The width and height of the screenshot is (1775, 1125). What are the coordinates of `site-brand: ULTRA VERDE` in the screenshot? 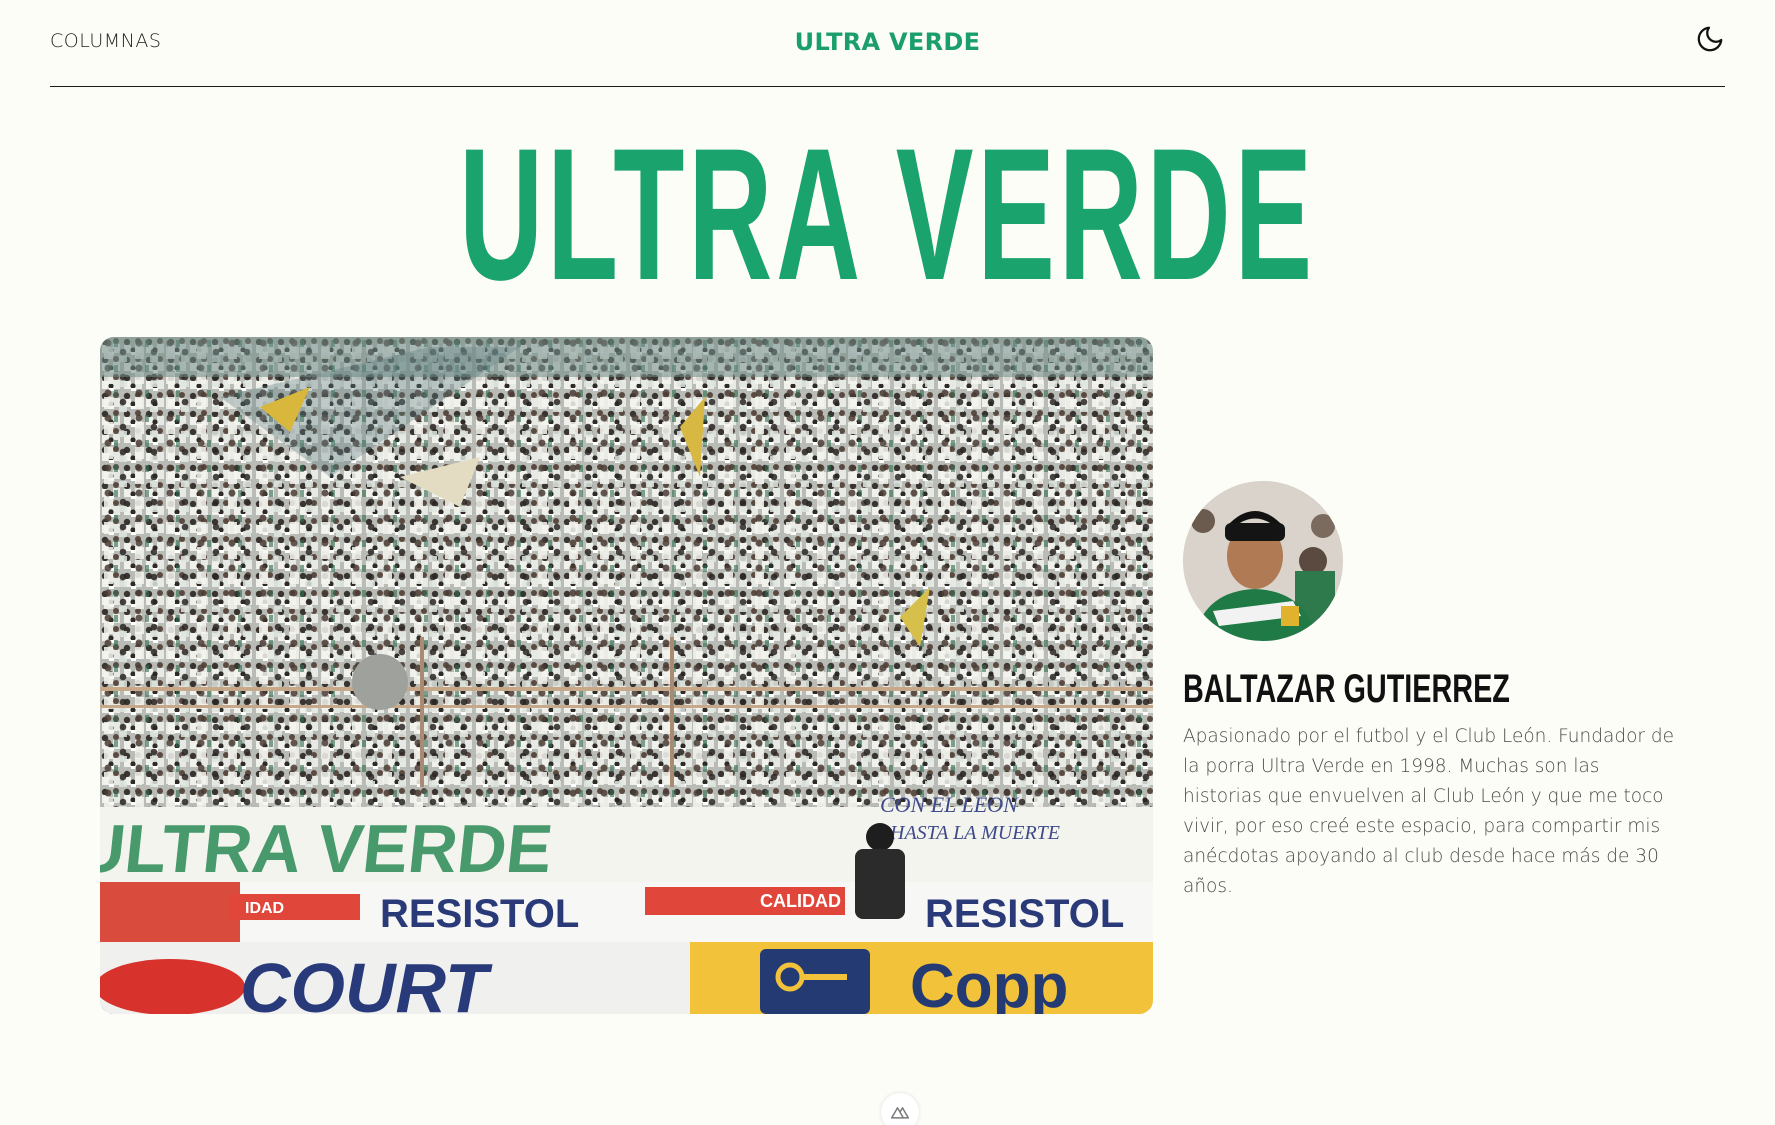 It's located at (887, 42).